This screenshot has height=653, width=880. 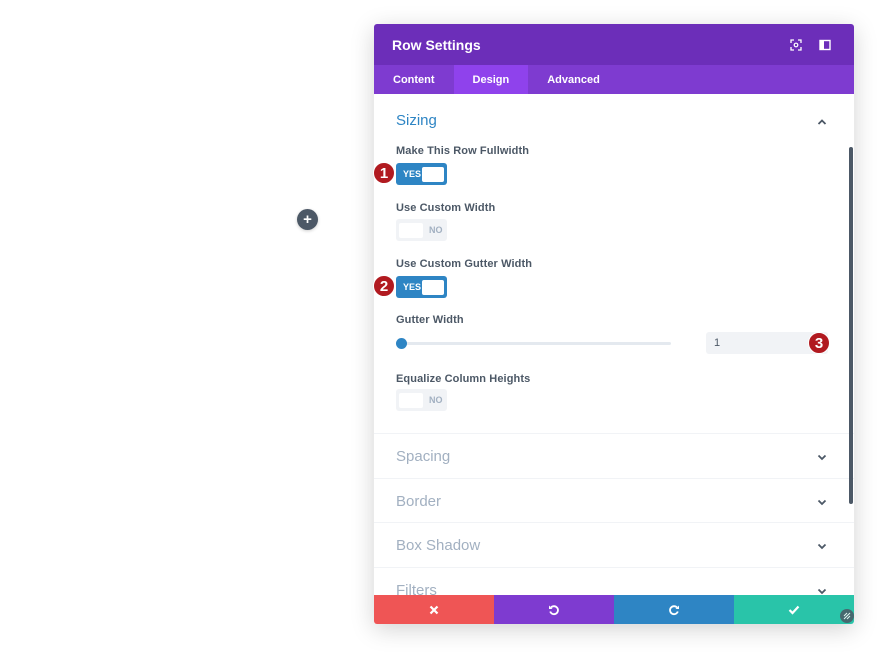 What do you see at coordinates (463, 379) in the screenshot?
I see `equalize-label: Equalize Column Heights` at bounding box center [463, 379].